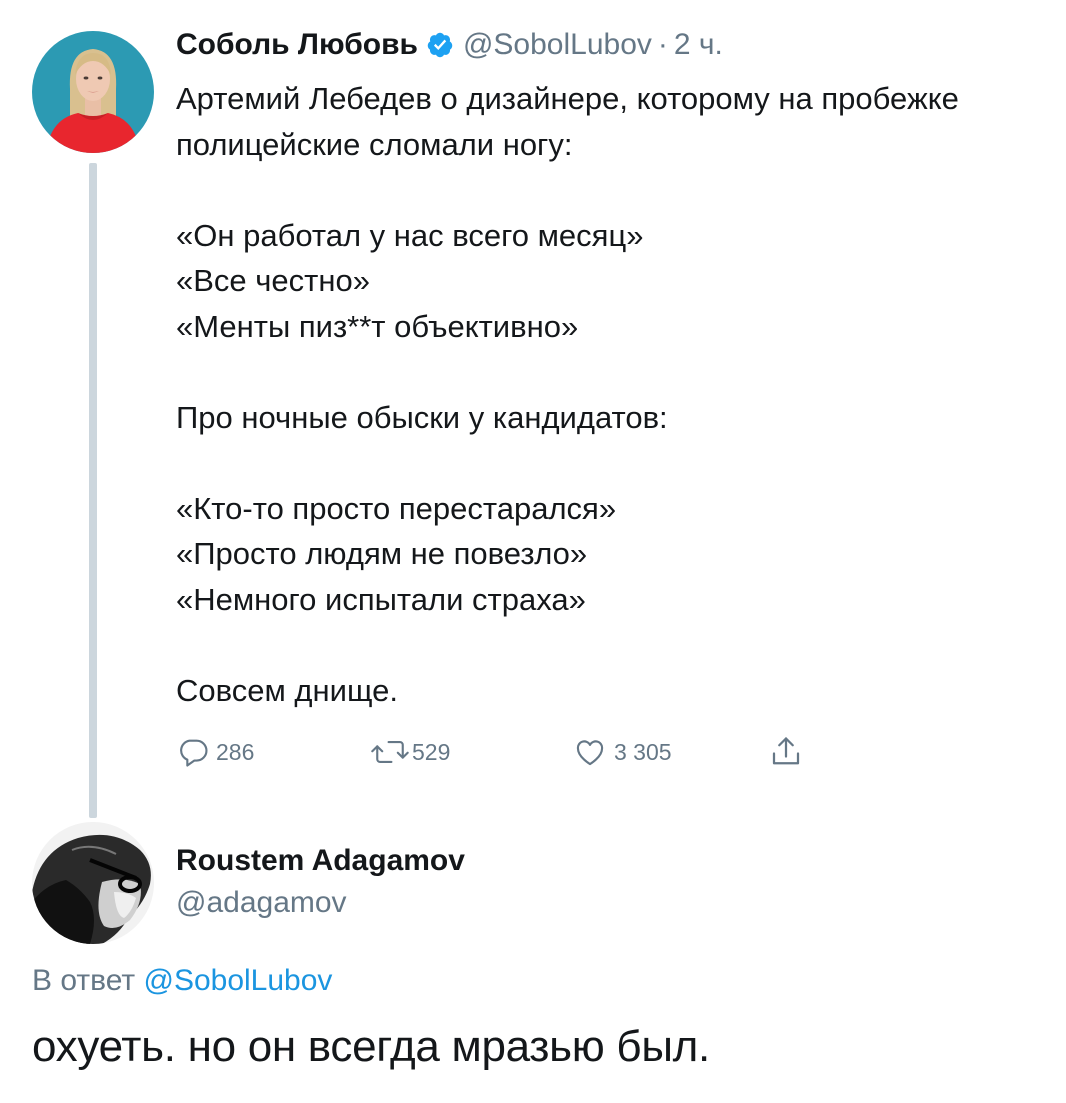 This screenshot has height=1103, width=1066. Describe the element at coordinates (84, 980) in the screenshot. I see `in-reply-to-label: В ответ` at that location.